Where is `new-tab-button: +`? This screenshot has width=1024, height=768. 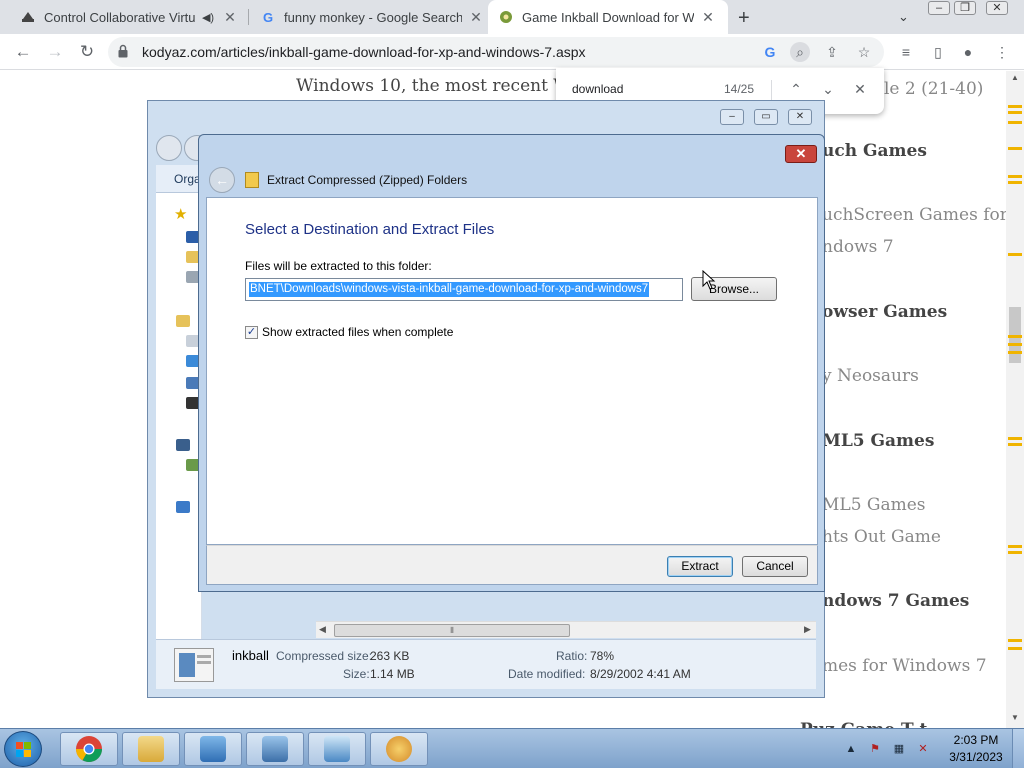 new-tab-button: + is located at coordinates (744, 18).